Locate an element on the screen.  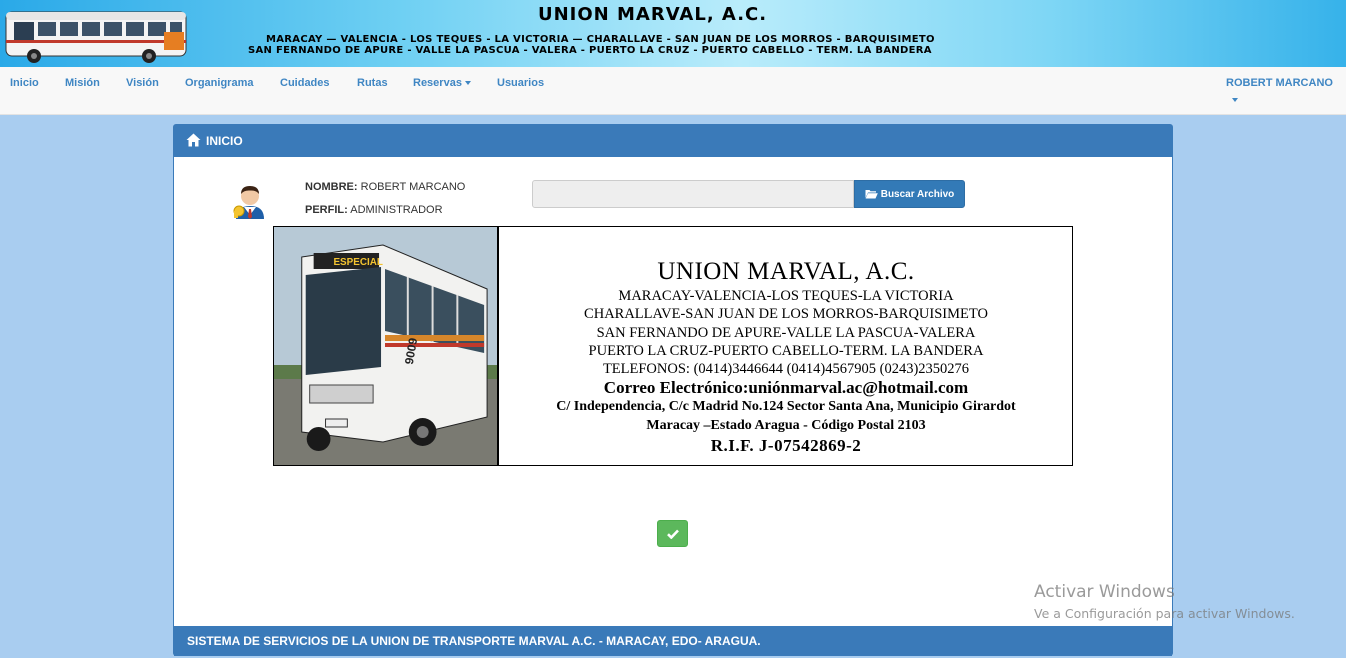
nav-item-mision: Misión is located at coordinates (82, 83).